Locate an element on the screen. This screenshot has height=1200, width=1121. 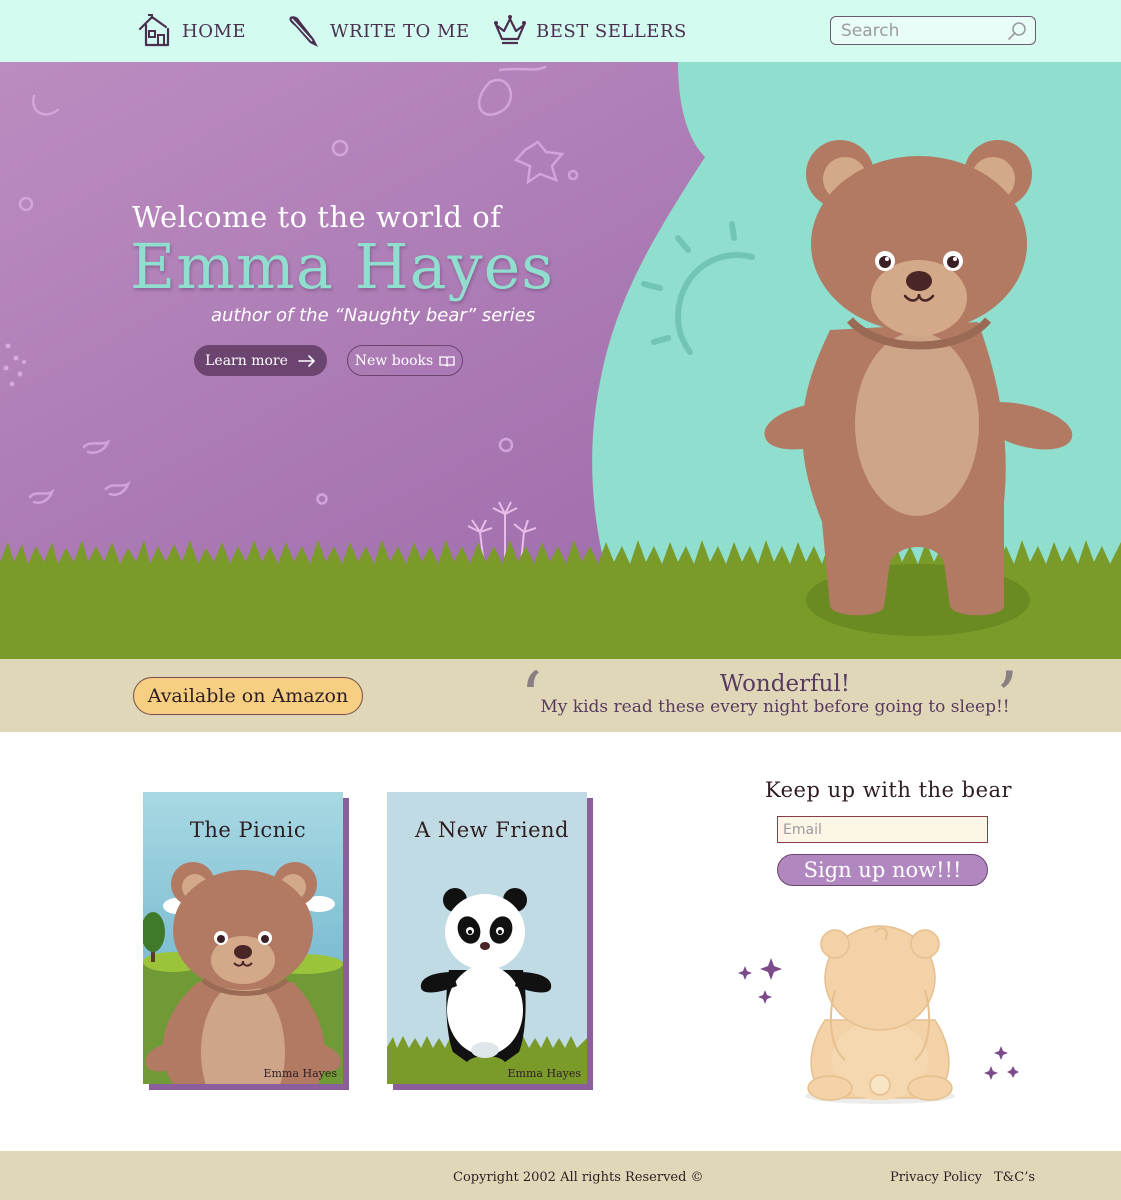
top-navigation: HOME WRITE TO ME BEST SELLERS is located at coordinates (560, 31).